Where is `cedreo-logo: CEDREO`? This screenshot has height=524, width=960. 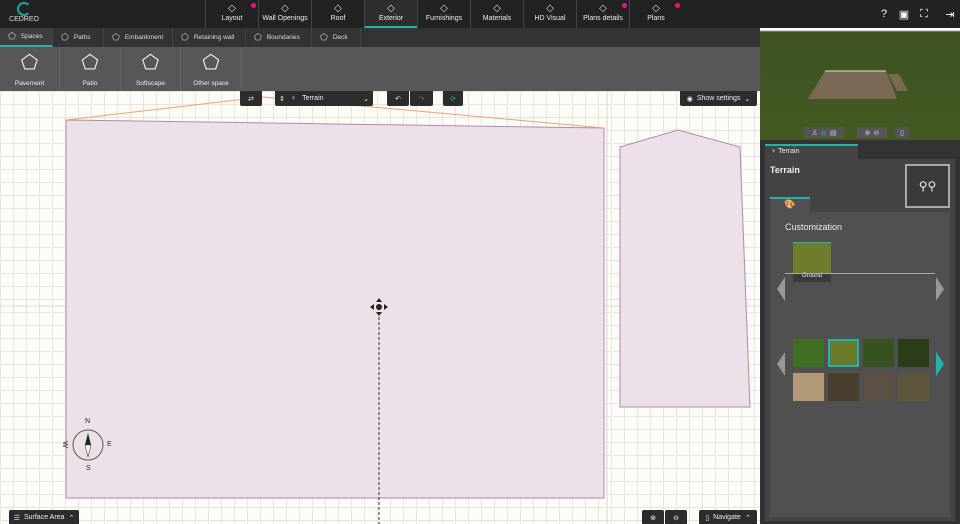
cedreo-logo: CEDREO is located at coordinates (24, 14).